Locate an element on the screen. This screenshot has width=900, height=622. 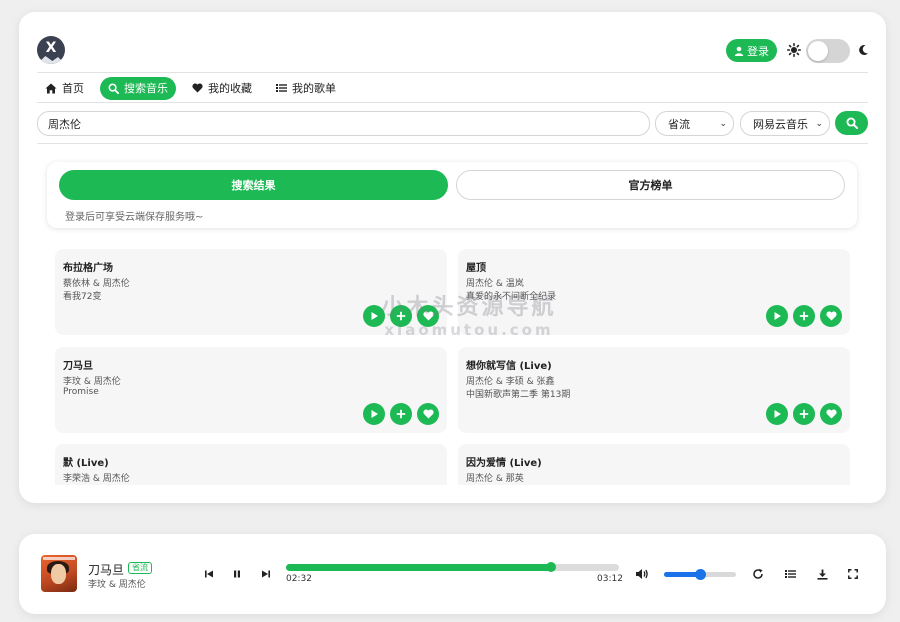
song-artist: 周杰伦 & 那英 is located at coordinates (495, 479).